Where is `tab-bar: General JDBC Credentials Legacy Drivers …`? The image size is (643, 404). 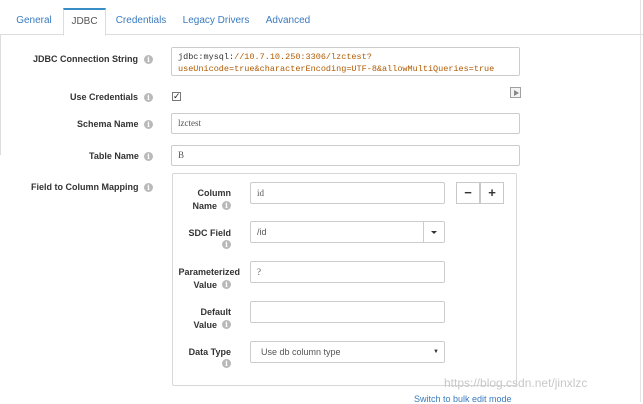 tab-bar: General JDBC Credentials Legacy Drivers … is located at coordinates (321, 18).